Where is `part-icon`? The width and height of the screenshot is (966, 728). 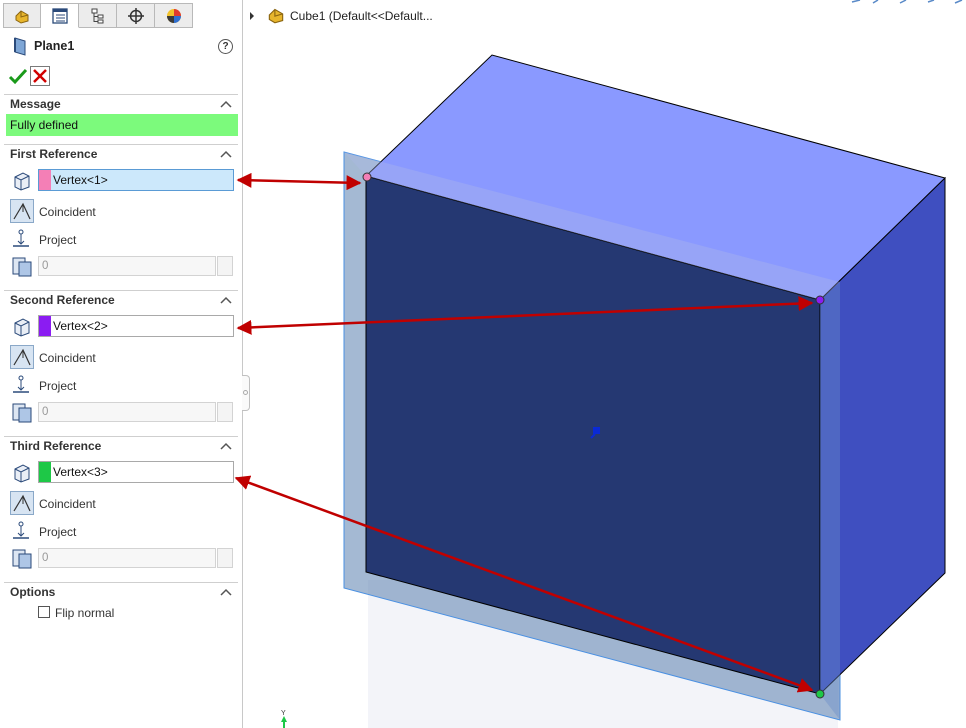 part-icon is located at coordinates (276, 16).